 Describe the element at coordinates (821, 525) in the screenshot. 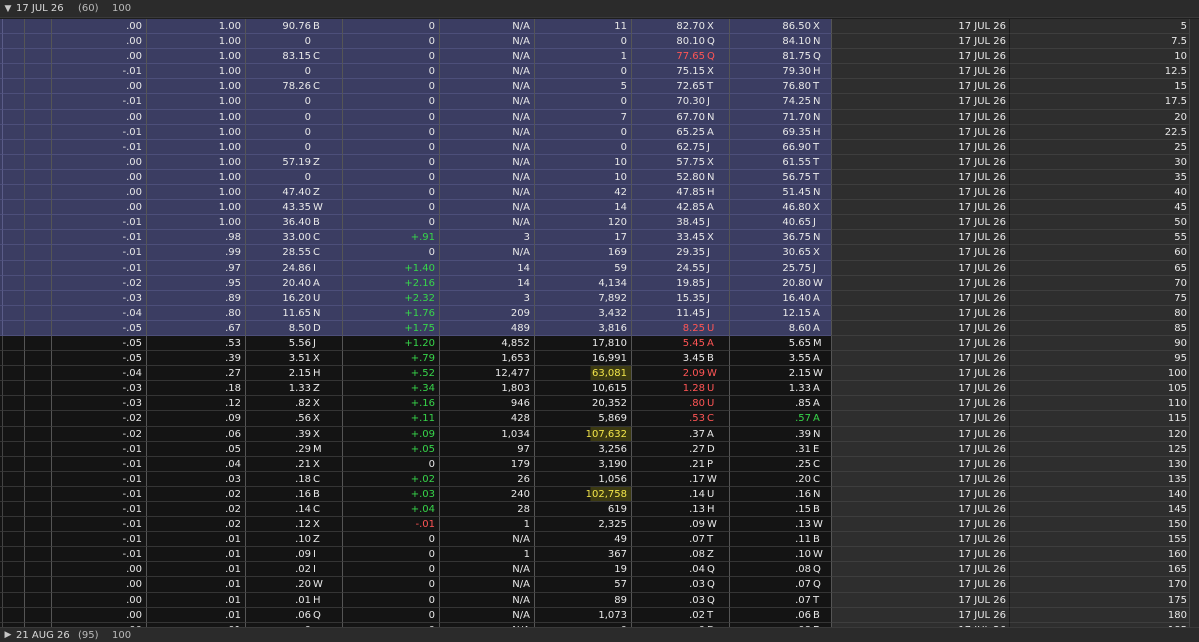

I see `col-ask-exch: W` at that location.